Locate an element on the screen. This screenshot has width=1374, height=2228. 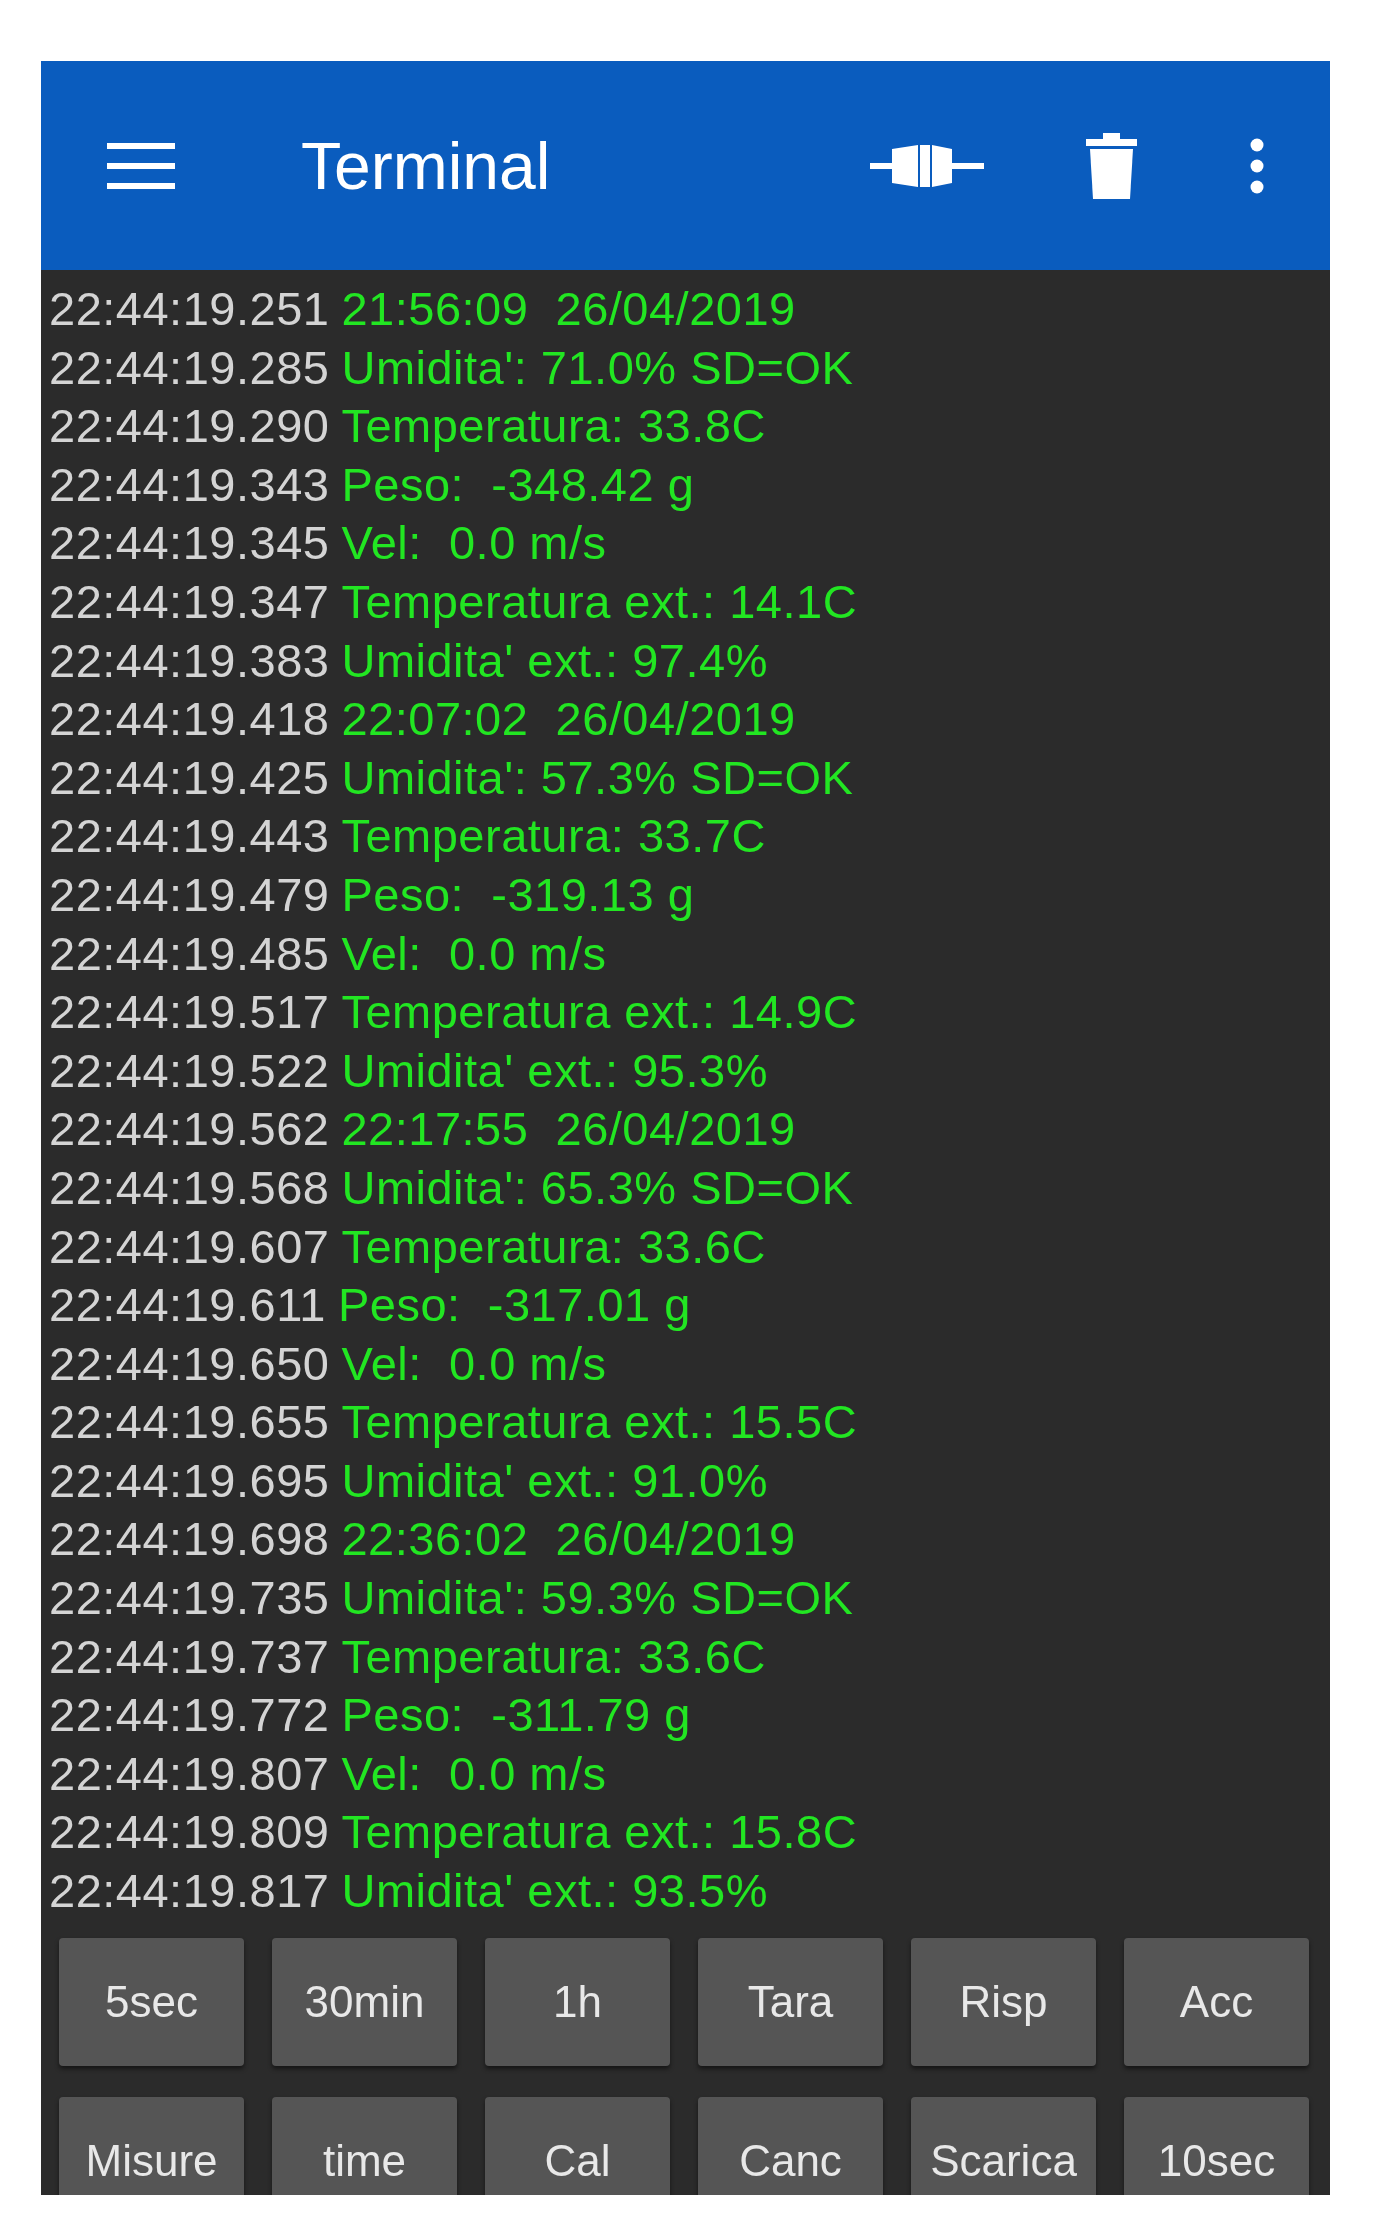
timestamp: 22:44:19.345 is located at coordinates (189, 543).